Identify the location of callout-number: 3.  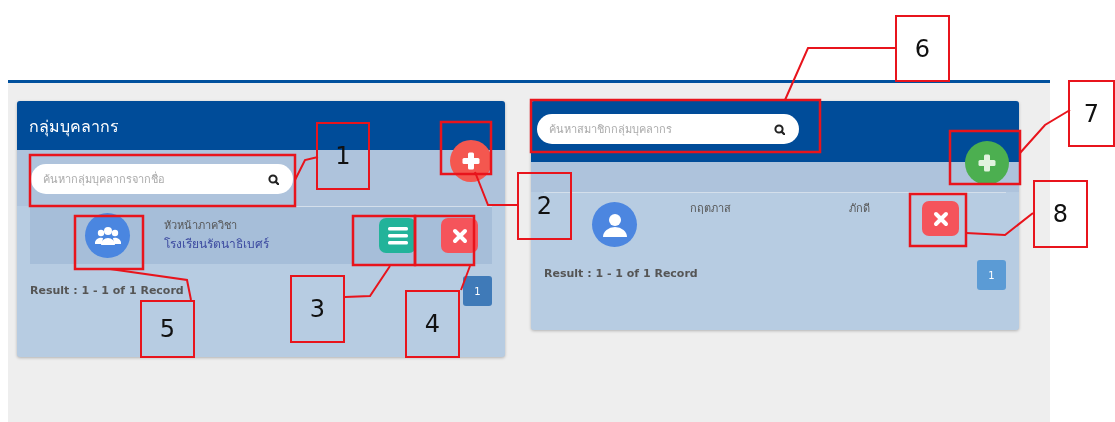
(317, 309).